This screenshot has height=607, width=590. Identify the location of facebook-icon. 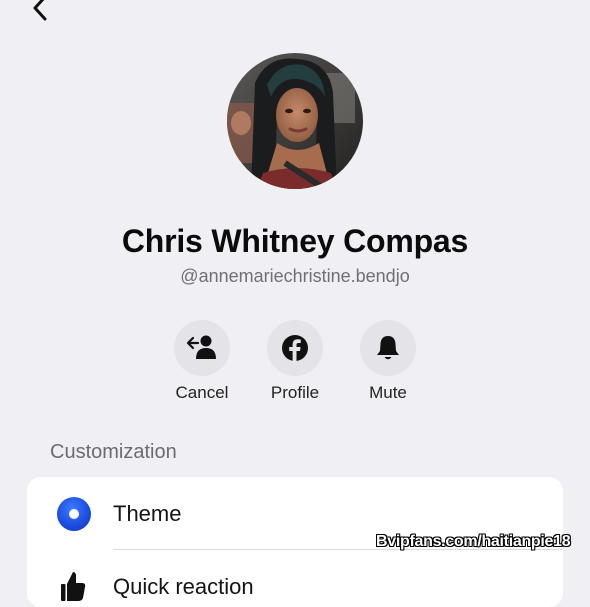
(295, 348).